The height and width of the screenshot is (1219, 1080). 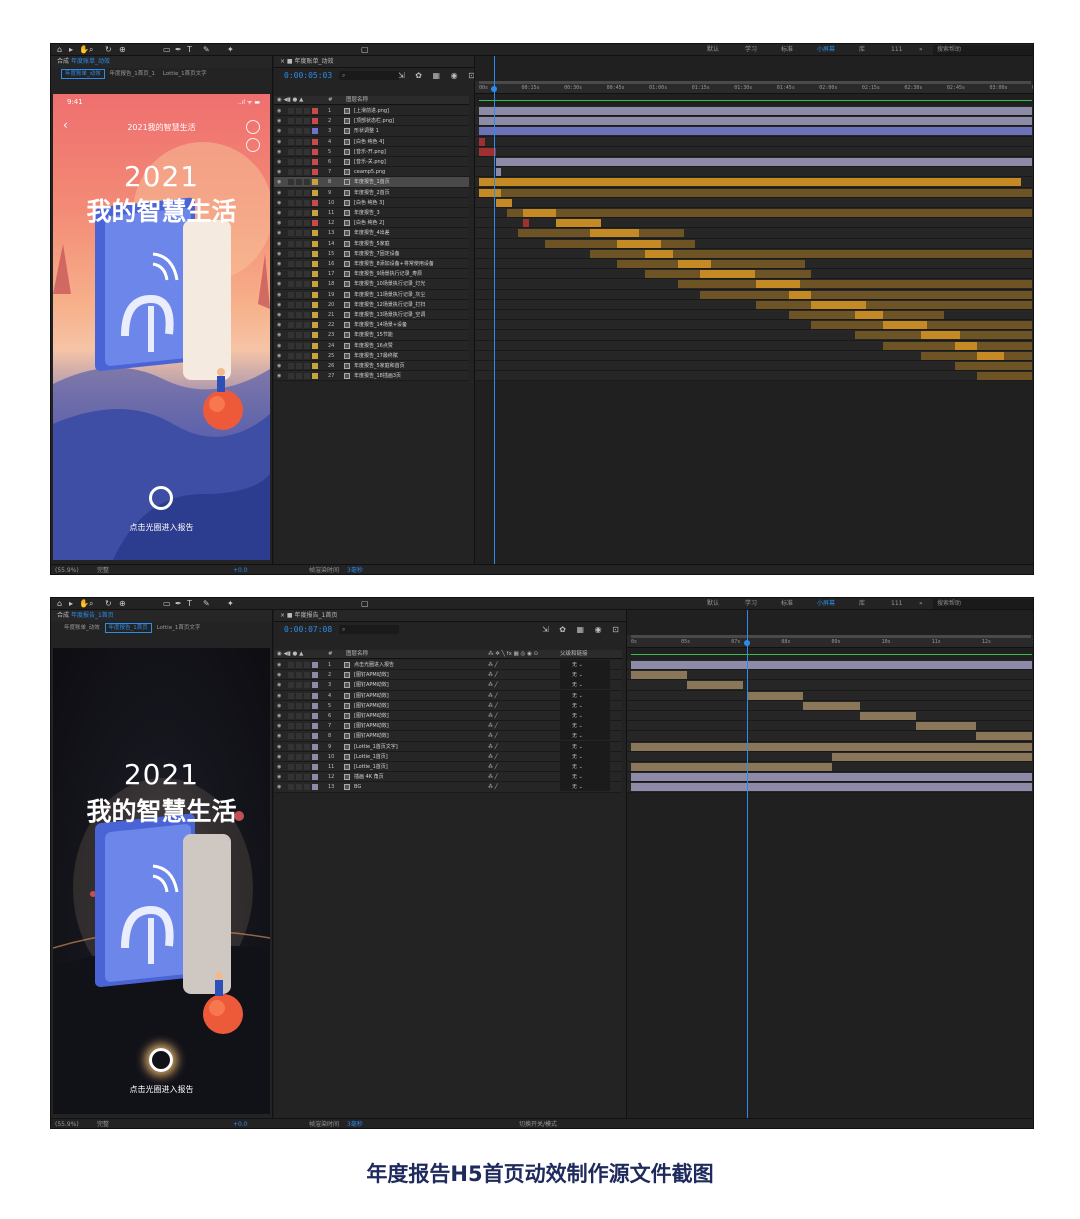 What do you see at coordinates (389, 283) in the screenshot?
I see `layer-name: 年度报告_10场景执行记录_灯光` at bounding box center [389, 283].